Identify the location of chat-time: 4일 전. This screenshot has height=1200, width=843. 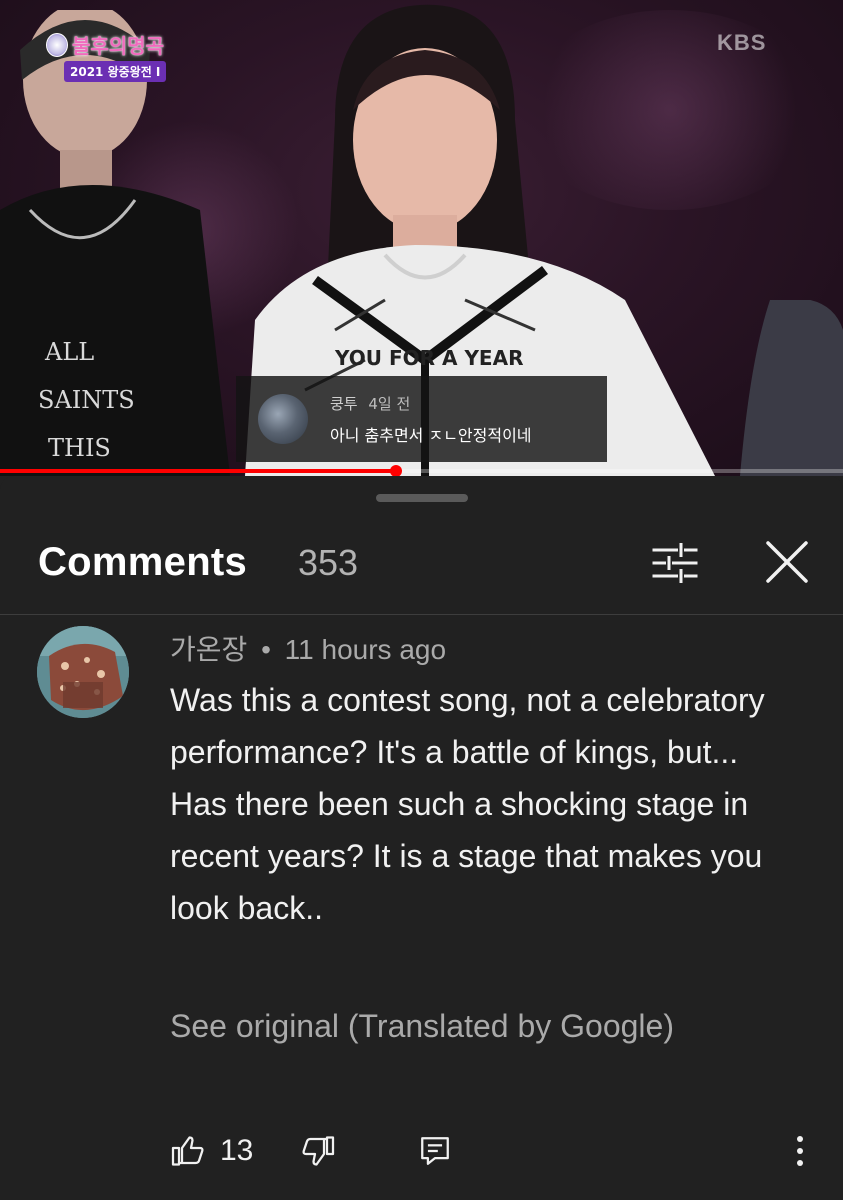
(389, 403).